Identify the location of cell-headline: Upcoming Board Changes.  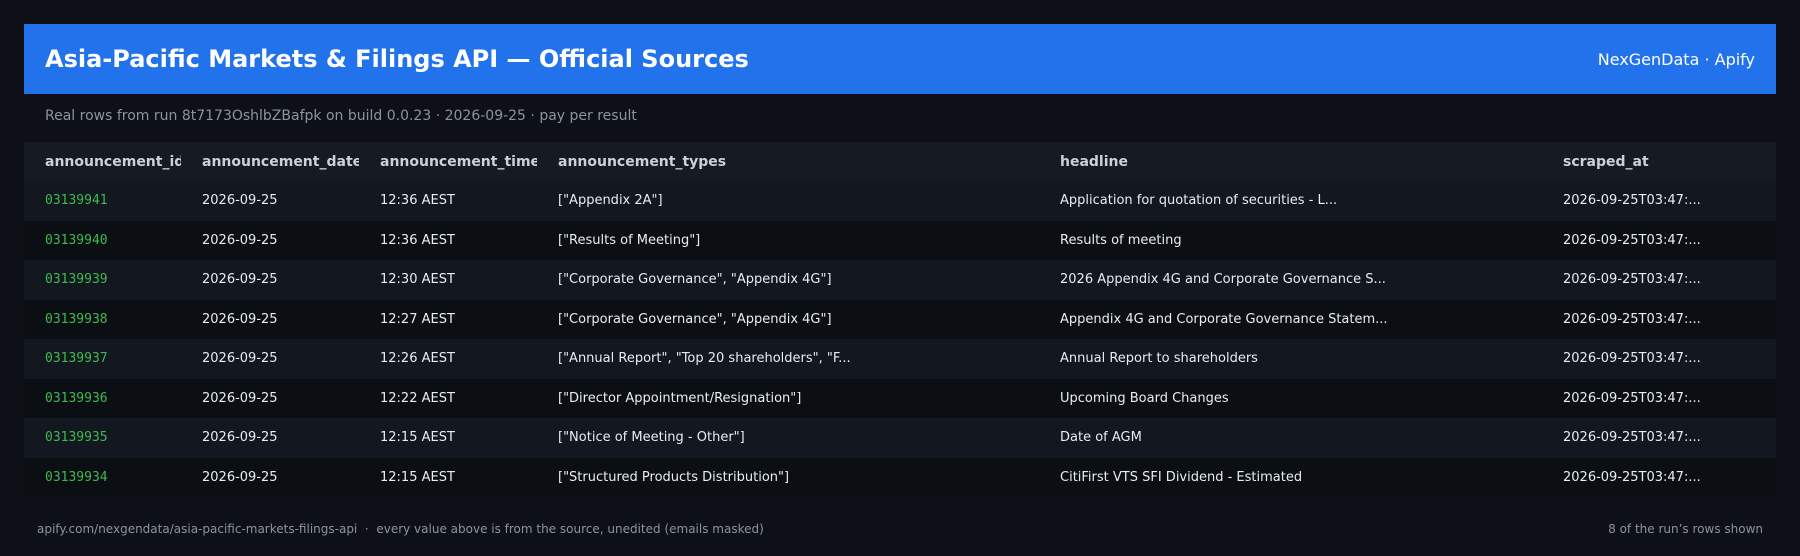
(1144, 398).